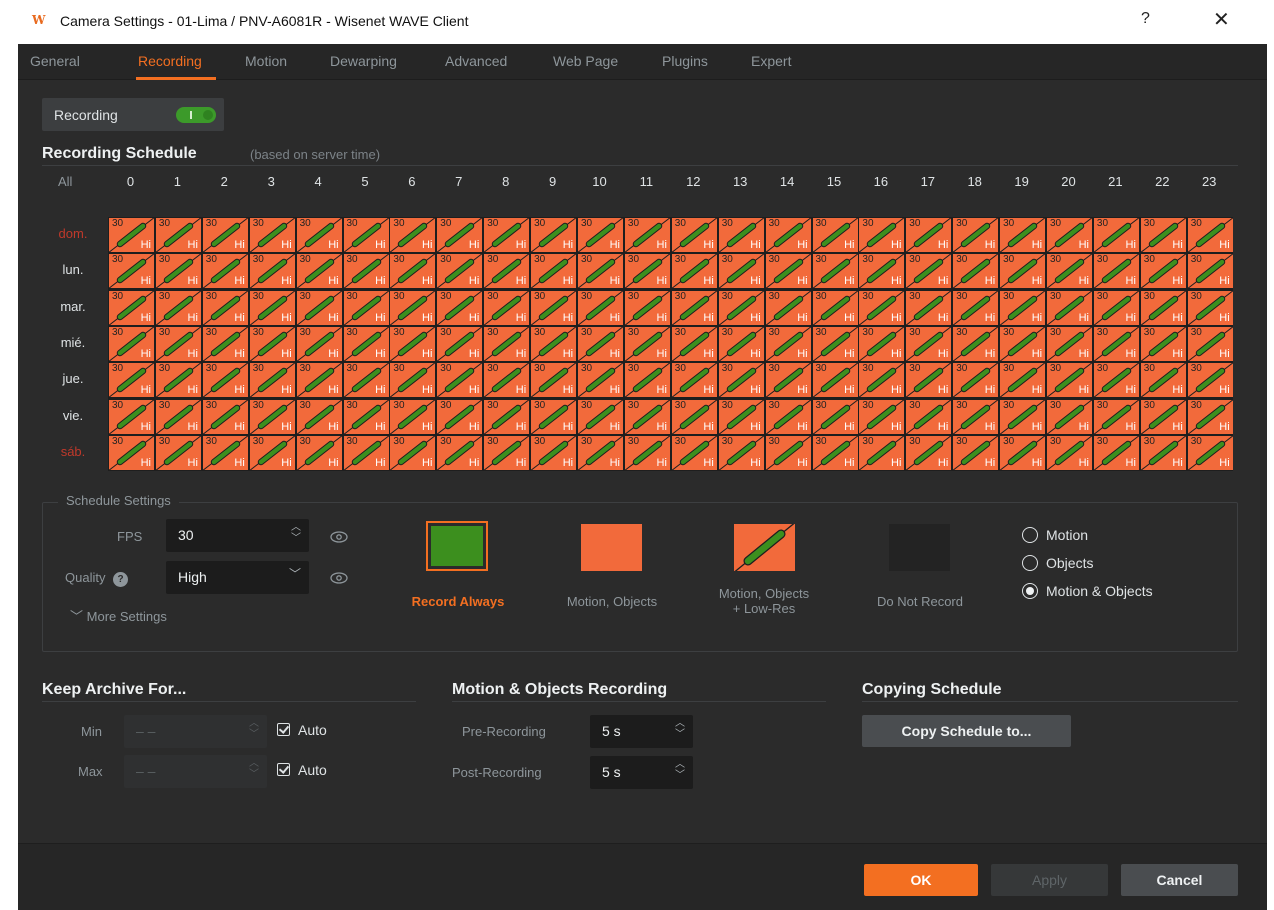 This screenshot has width=1274, height=910. Describe the element at coordinates (363, 61) in the screenshot. I see `tab-dewarping: Dewarping` at that location.